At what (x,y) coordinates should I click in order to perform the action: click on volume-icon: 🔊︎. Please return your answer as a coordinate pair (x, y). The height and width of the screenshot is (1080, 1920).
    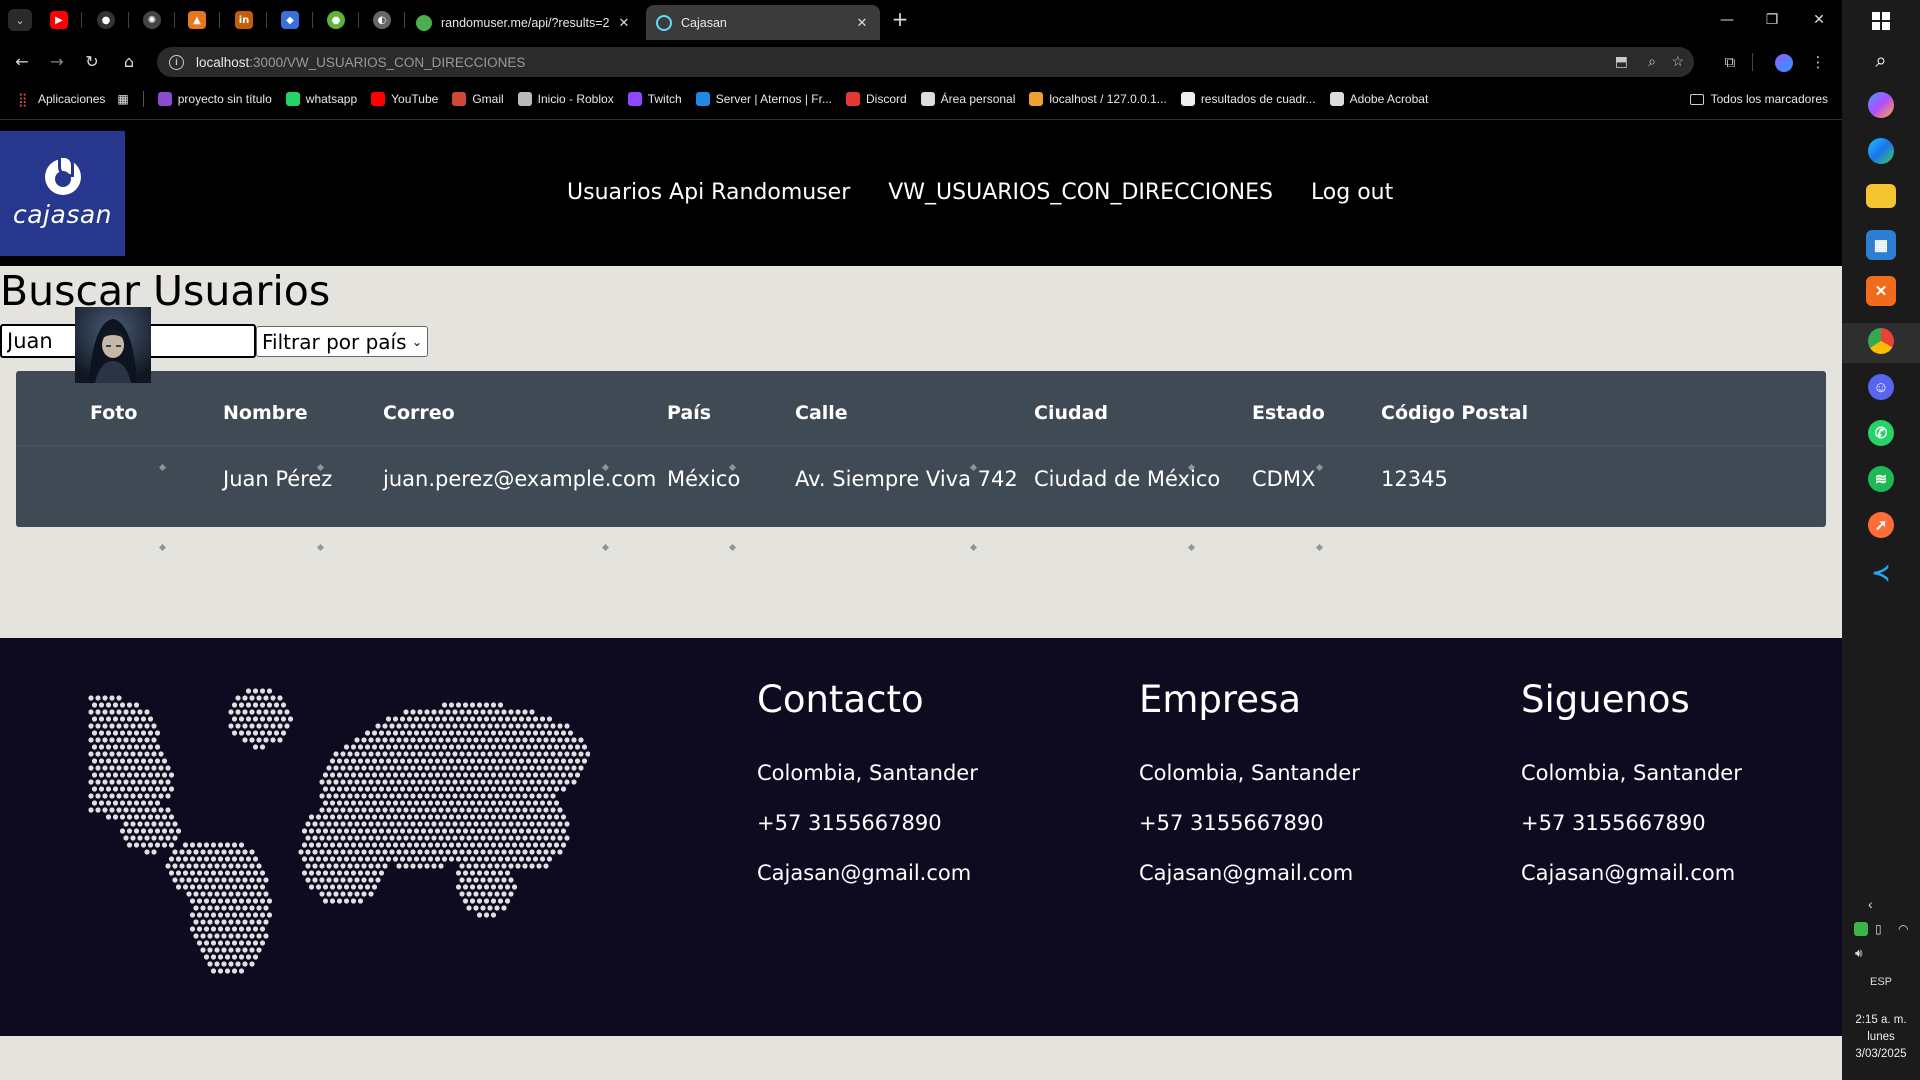
    Looking at the image, I should click on (1859, 953).